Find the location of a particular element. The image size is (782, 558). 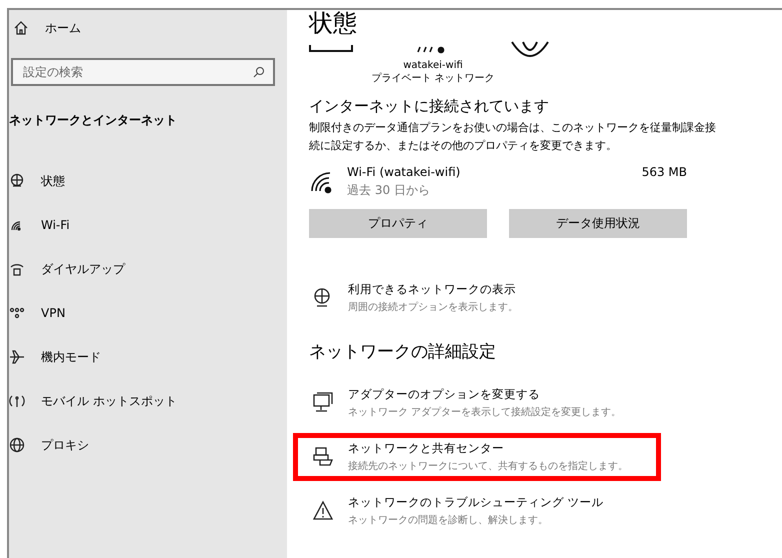

globe-monitor-icon is located at coordinates (17, 181).